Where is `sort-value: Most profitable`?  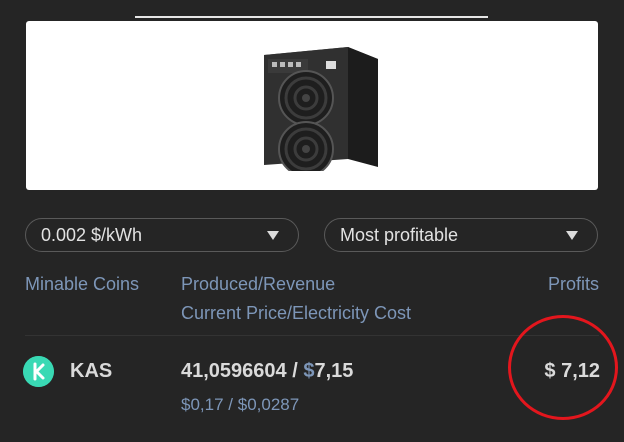
sort-value: Most profitable is located at coordinates (399, 234).